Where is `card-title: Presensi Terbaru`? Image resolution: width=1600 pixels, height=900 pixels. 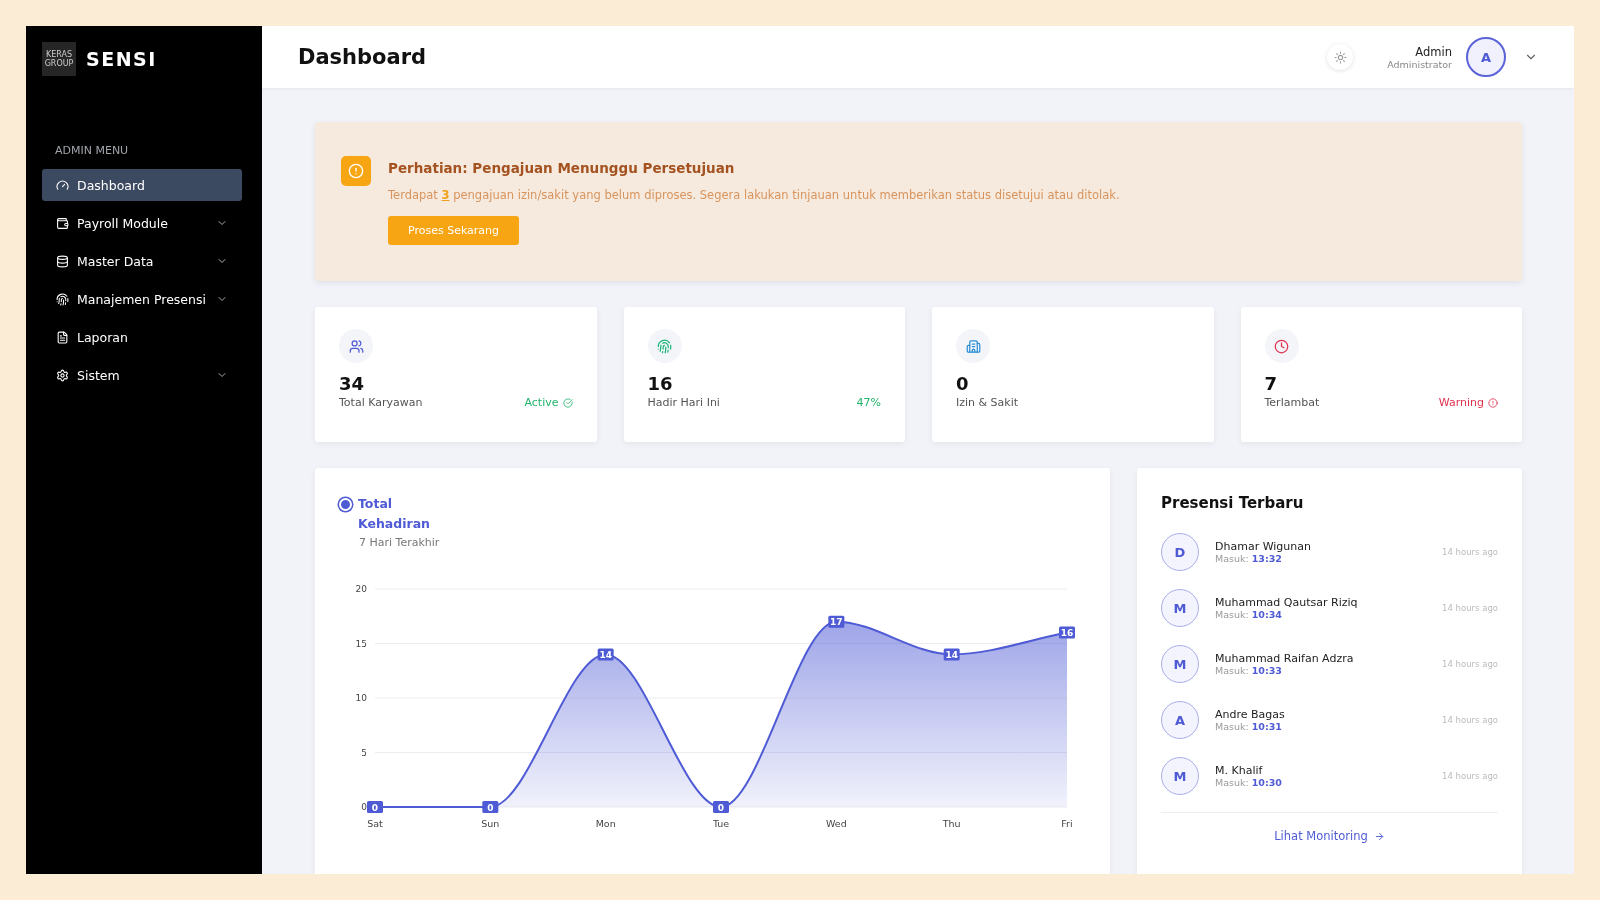 card-title: Presensi Terbaru is located at coordinates (1233, 503).